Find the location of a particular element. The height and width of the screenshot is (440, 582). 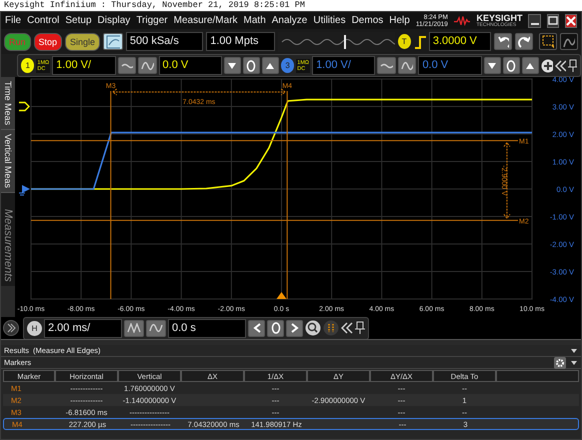

trigger-position-icon is located at coordinates (281, 295).